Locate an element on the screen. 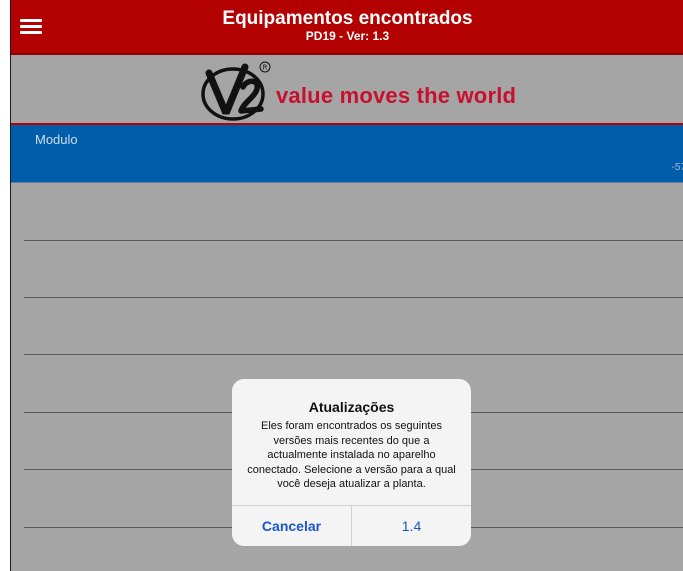  window-edge is located at coordinates (5, 285).